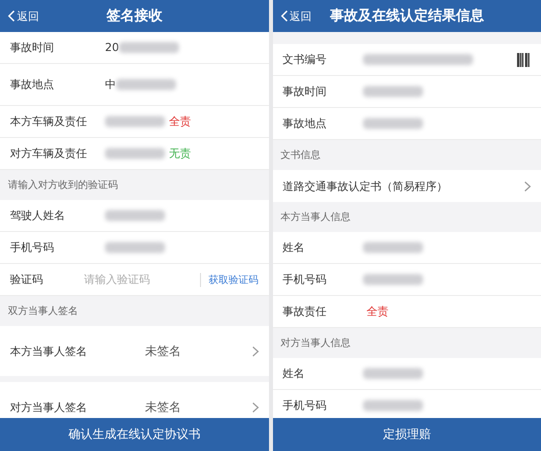 This screenshot has width=541, height=451. Describe the element at coordinates (406, 434) in the screenshot. I see `primary-button: 定损理赔` at that location.